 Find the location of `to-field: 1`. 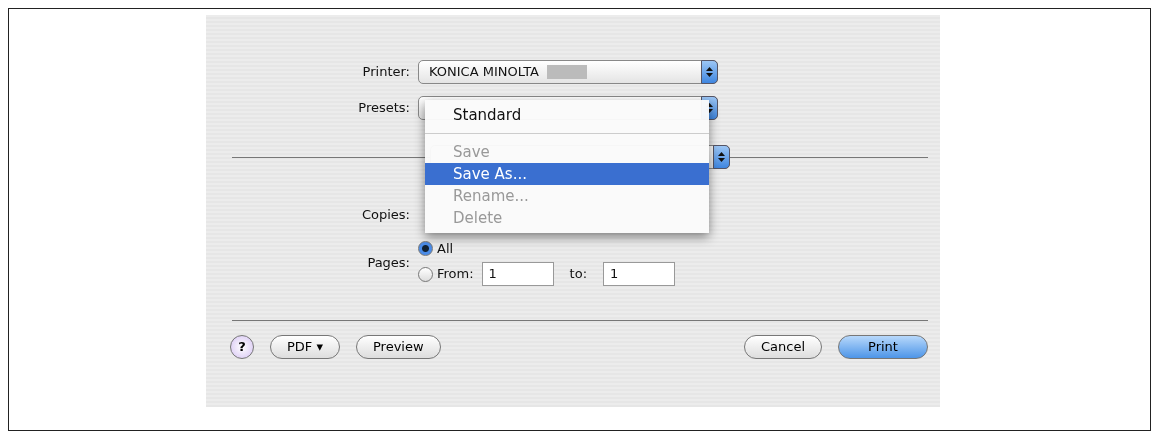

to-field: 1 is located at coordinates (639, 274).